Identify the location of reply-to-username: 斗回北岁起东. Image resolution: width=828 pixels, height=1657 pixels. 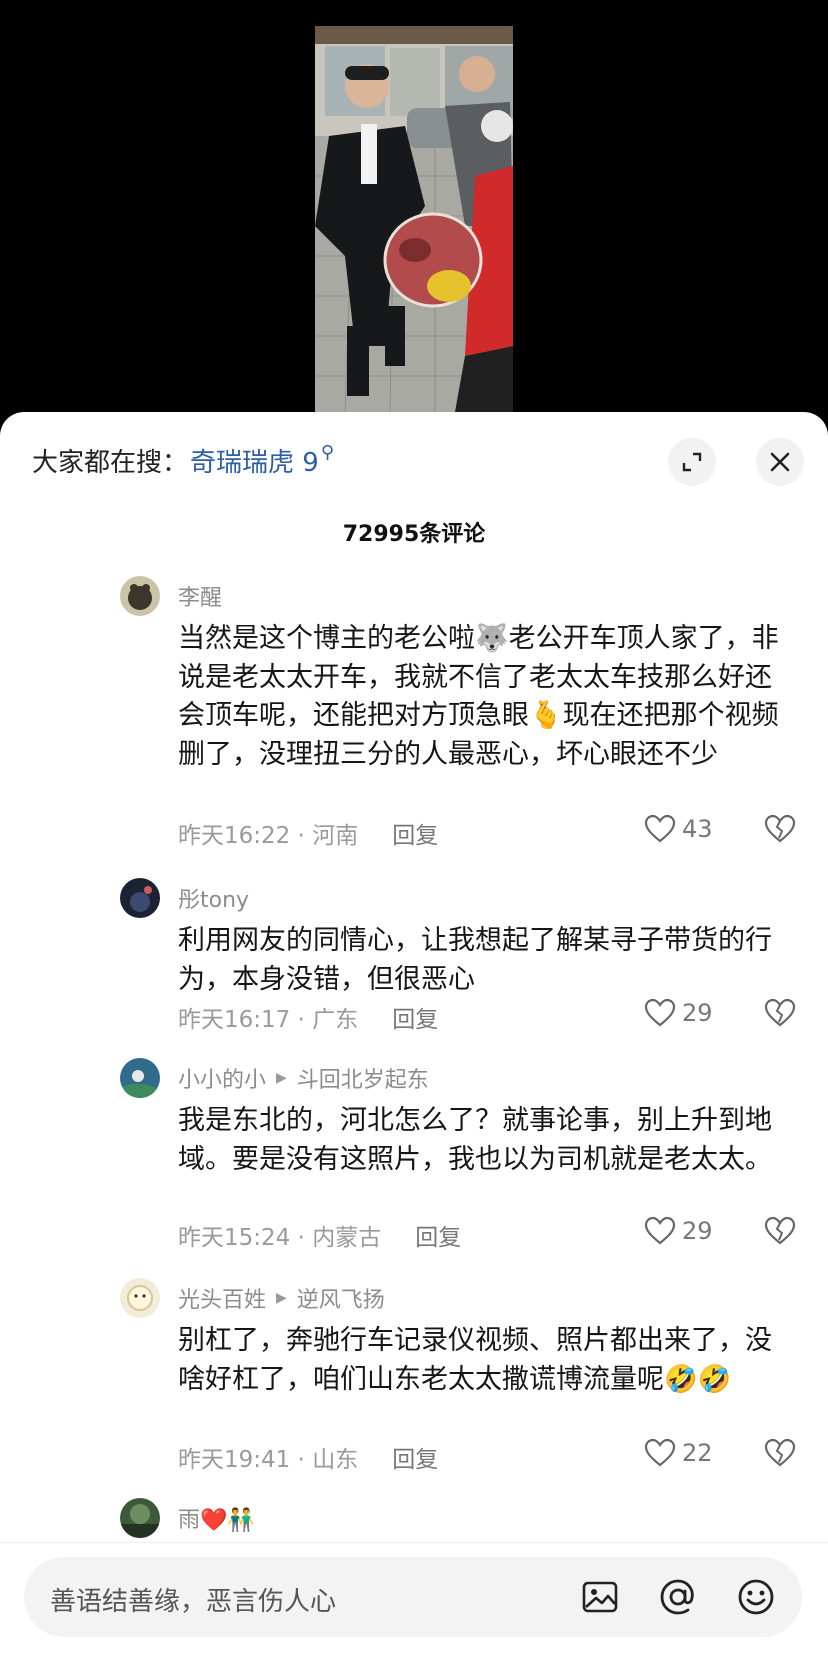
(363, 1078).